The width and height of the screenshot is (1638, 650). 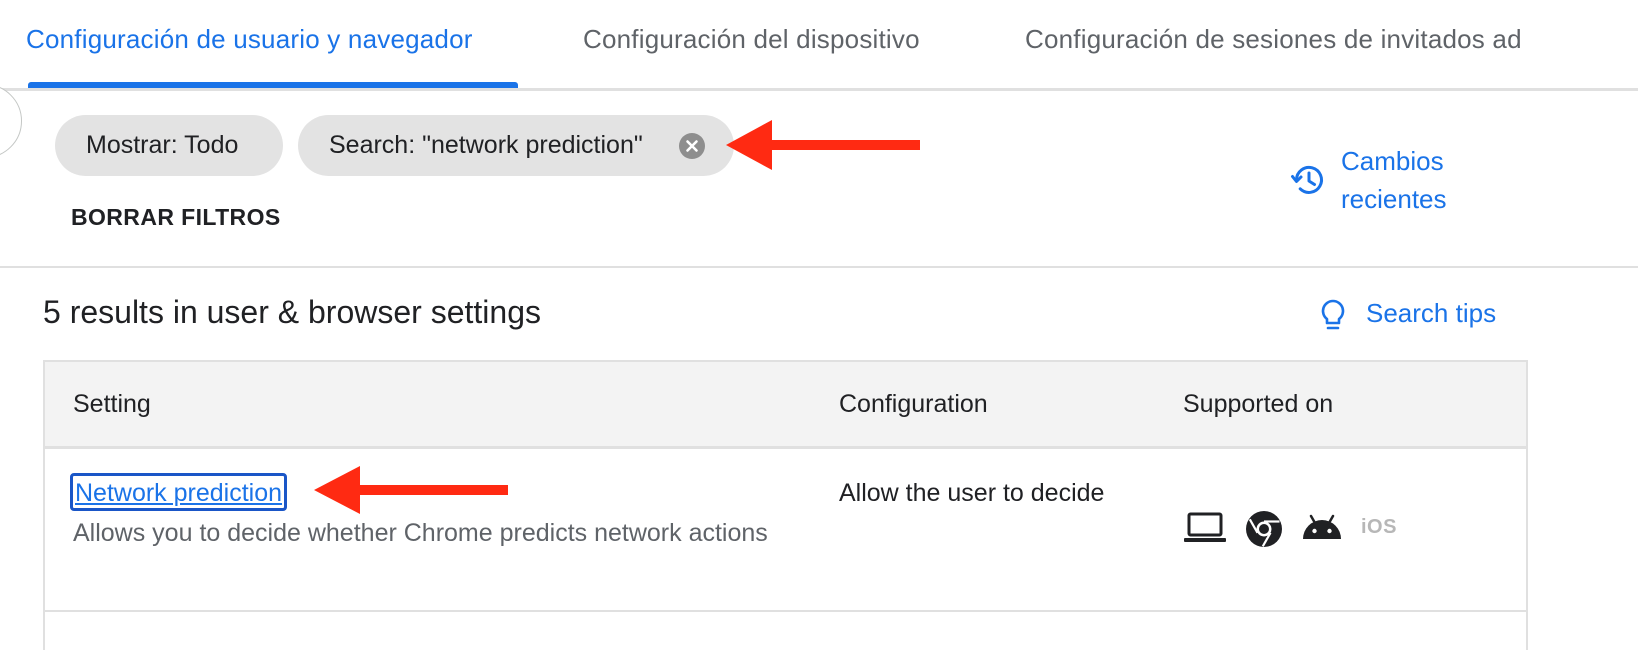 What do you see at coordinates (819, 89) in the screenshot?
I see `tabs-divider` at bounding box center [819, 89].